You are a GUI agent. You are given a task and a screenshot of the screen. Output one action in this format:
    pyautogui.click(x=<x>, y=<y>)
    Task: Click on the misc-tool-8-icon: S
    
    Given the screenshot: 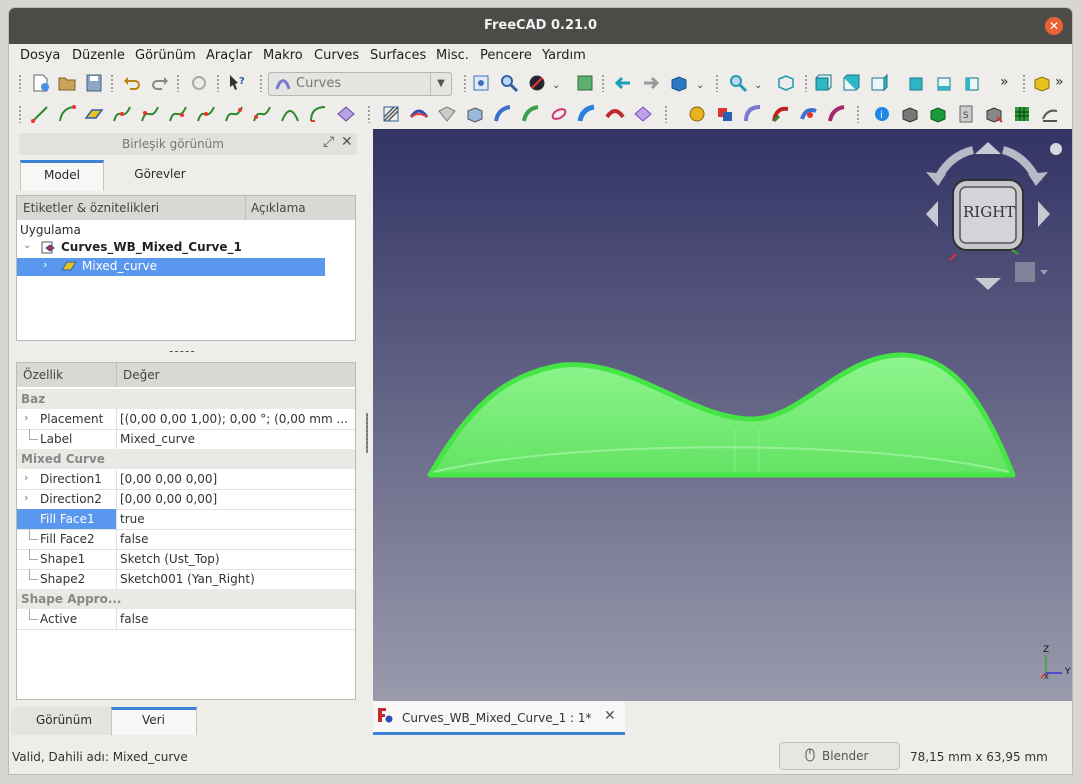 What is the action you would take?
    pyautogui.click(x=966, y=114)
    